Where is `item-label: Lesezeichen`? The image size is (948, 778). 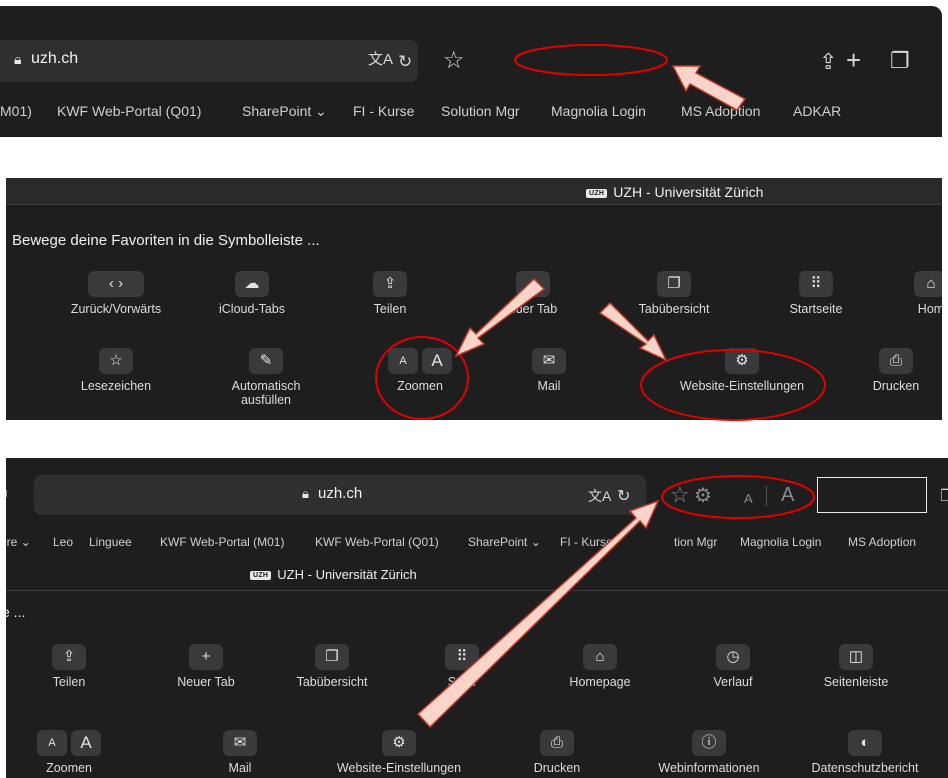 item-label: Lesezeichen is located at coordinates (116, 386).